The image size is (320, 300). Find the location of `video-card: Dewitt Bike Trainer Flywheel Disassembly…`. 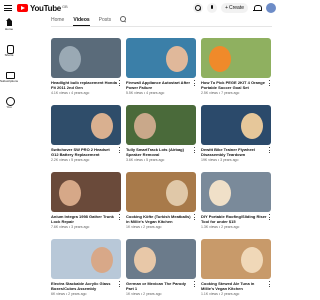

video-card: Dewitt Bike Trainer Flywheel Disassembly… is located at coordinates (236, 133).